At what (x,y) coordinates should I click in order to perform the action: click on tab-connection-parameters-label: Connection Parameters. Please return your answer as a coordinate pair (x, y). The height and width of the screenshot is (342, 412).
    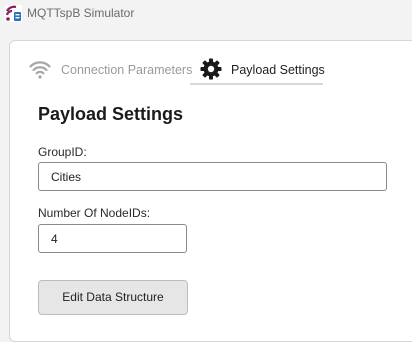
    Looking at the image, I should click on (127, 70).